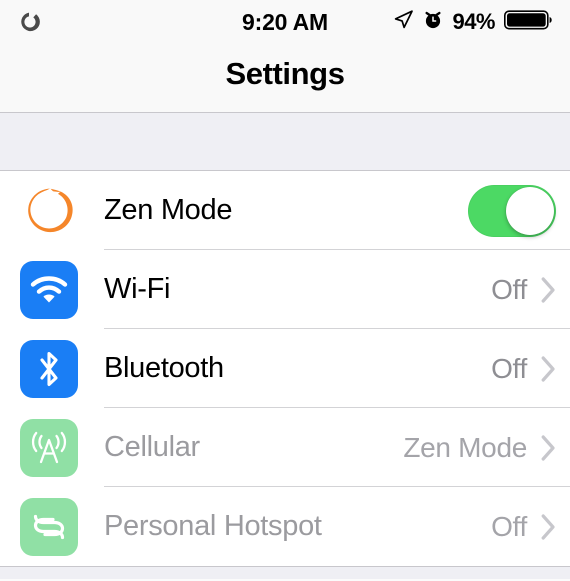 Image resolution: width=570 pixels, height=581 pixels. I want to click on bottom-spacer, so click(285, 572).